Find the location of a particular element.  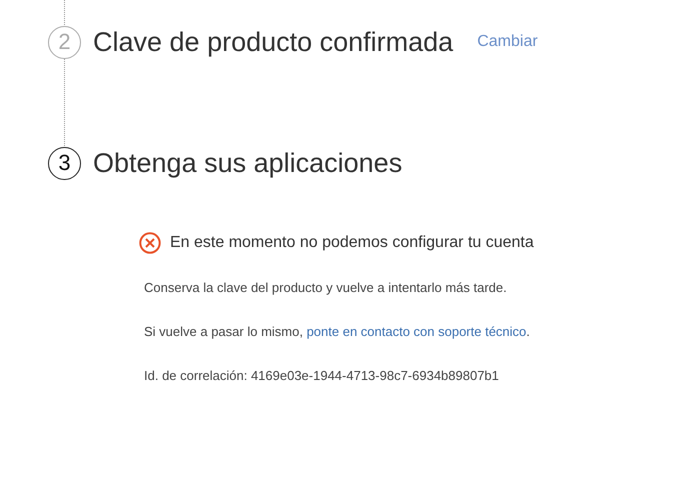

message-text: Si vuelve a pasar lo mismo, ponte en contacto con soporte técnico. is located at coordinates (337, 332).